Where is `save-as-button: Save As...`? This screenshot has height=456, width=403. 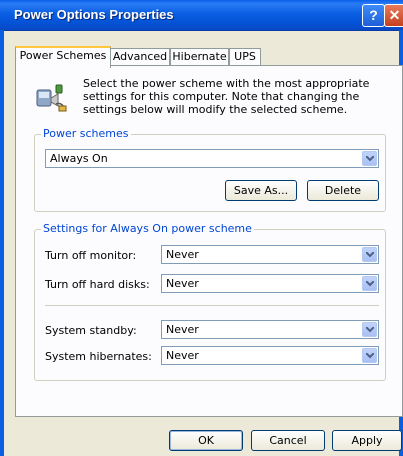
save-as-button: Save As... is located at coordinates (261, 190).